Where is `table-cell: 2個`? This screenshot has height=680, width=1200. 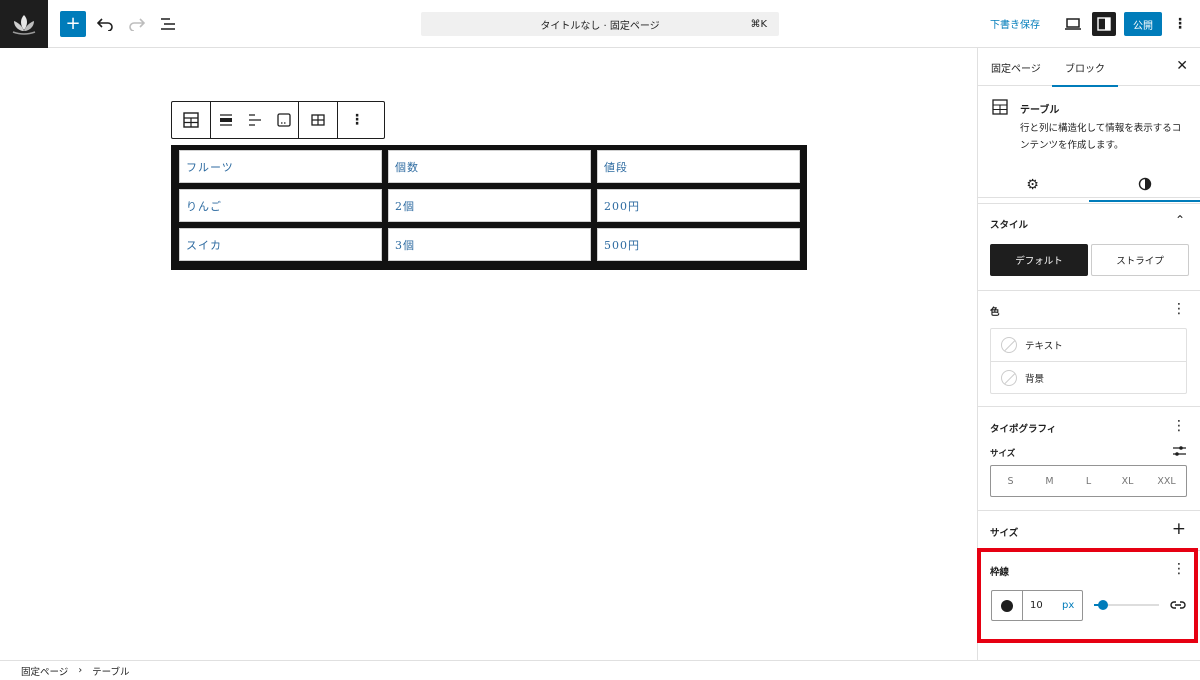 table-cell: 2個 is located at coordinates (489, 205).